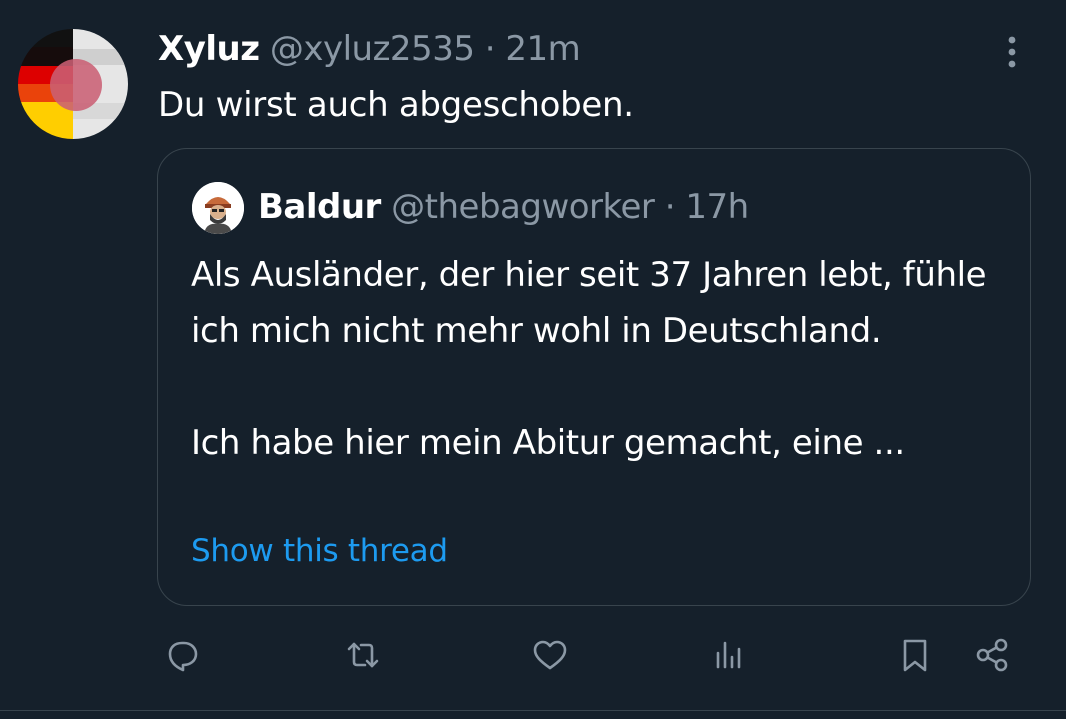 This screenshot has height=719, width=1066. I want to click on bookmark-button, so click(915, 655).